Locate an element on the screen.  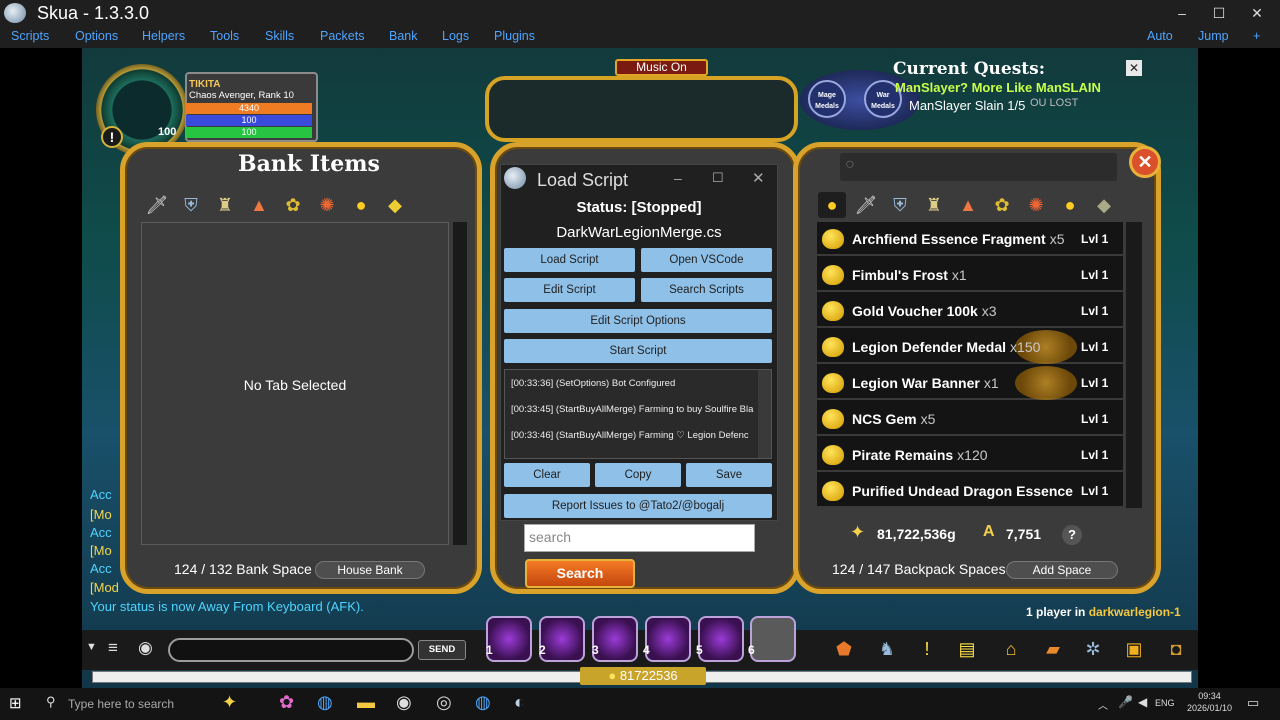
notification-icon: ▭ is located at coordinates (1253, 703).